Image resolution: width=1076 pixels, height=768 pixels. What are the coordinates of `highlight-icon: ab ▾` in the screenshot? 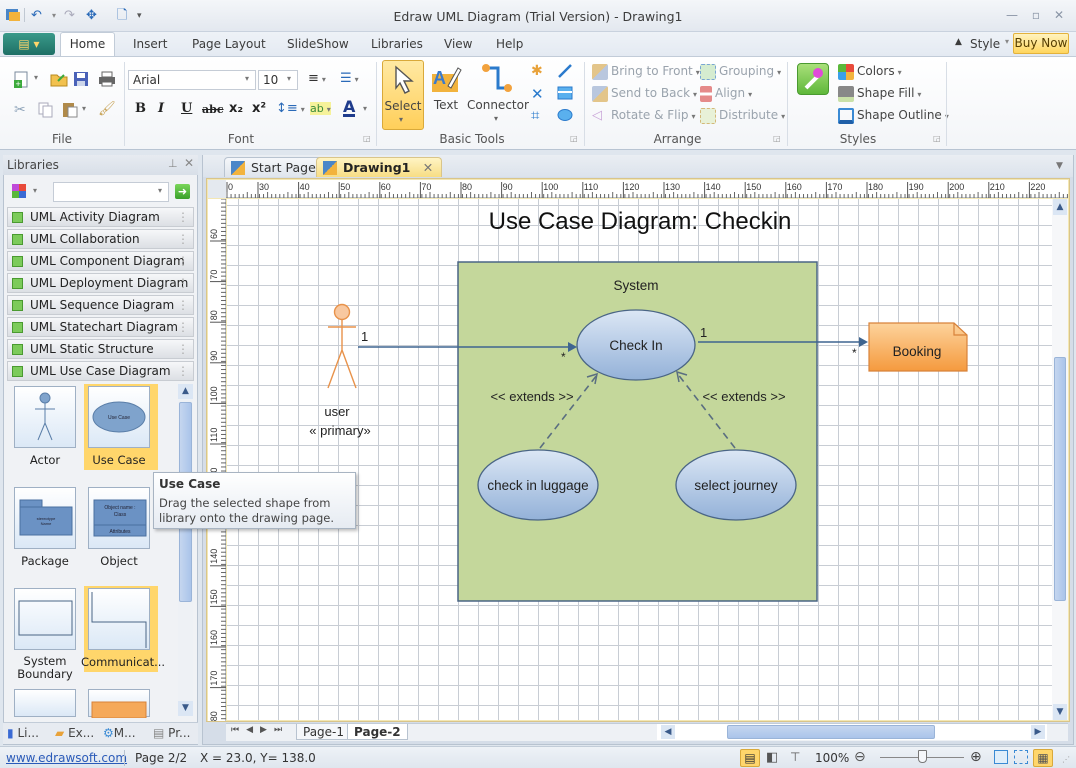 It's located at (320, 108).